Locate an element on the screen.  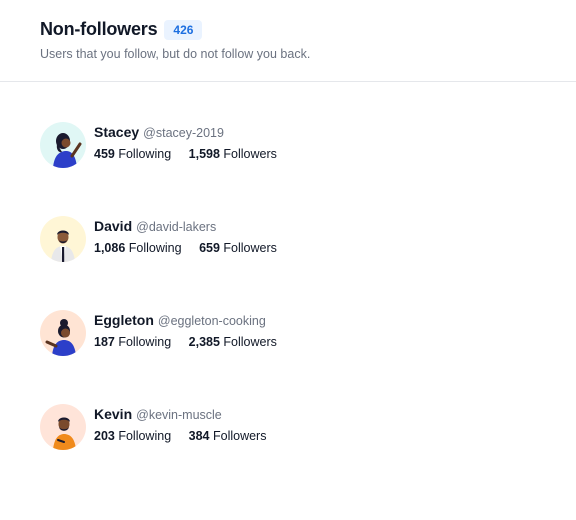
followers-count: 384 is located at coordinates (199, 436).